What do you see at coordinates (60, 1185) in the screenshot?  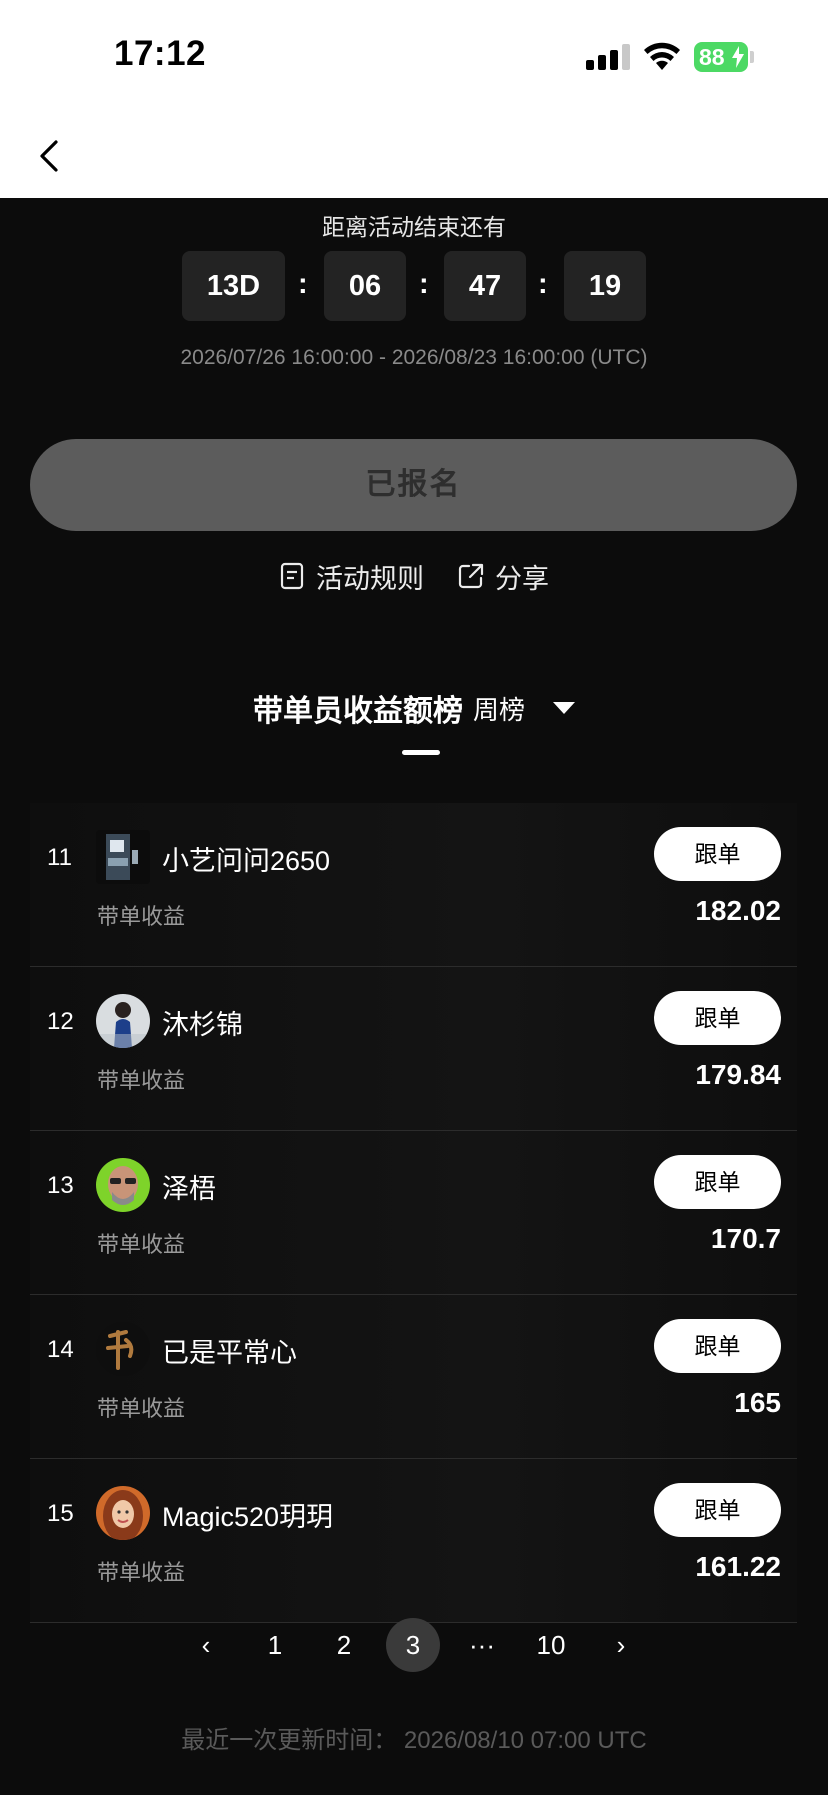 I see `rank-number: 13` at bounding box center [60, 1185].